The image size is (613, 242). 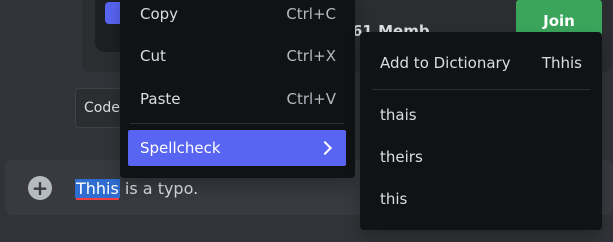 What do you see at coordinates (97, 188) in the screenshot?
I see `misspelled-word: Thhis` at bounding box center [97, 188].